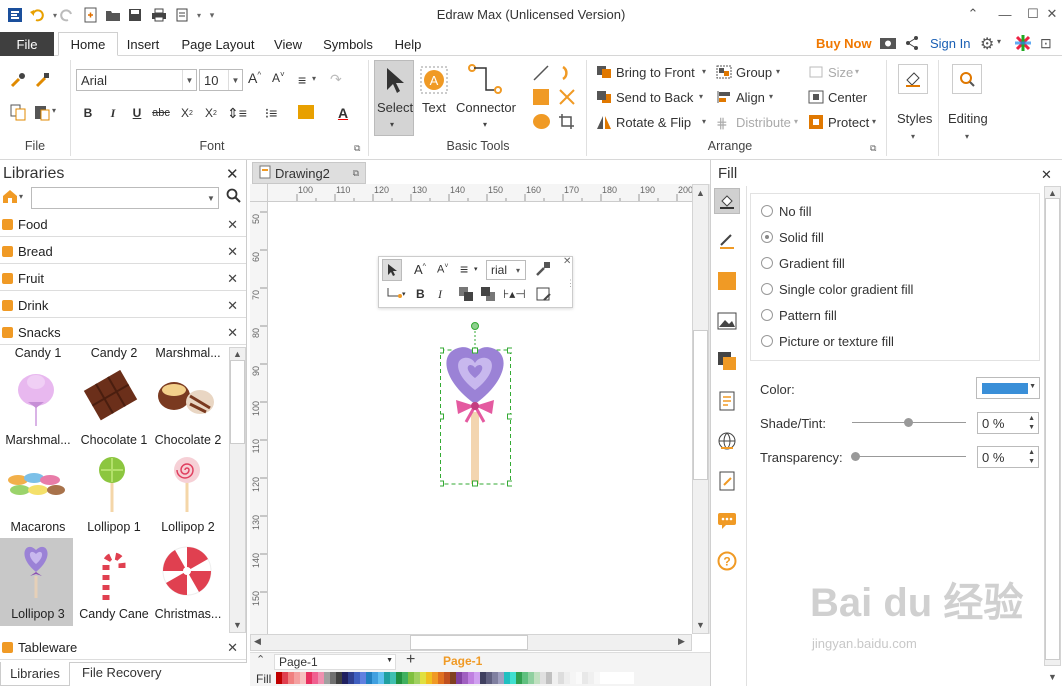 This screenshot has height=693, width=1062. I want to click on float-connector-icon, so click(394, 295).